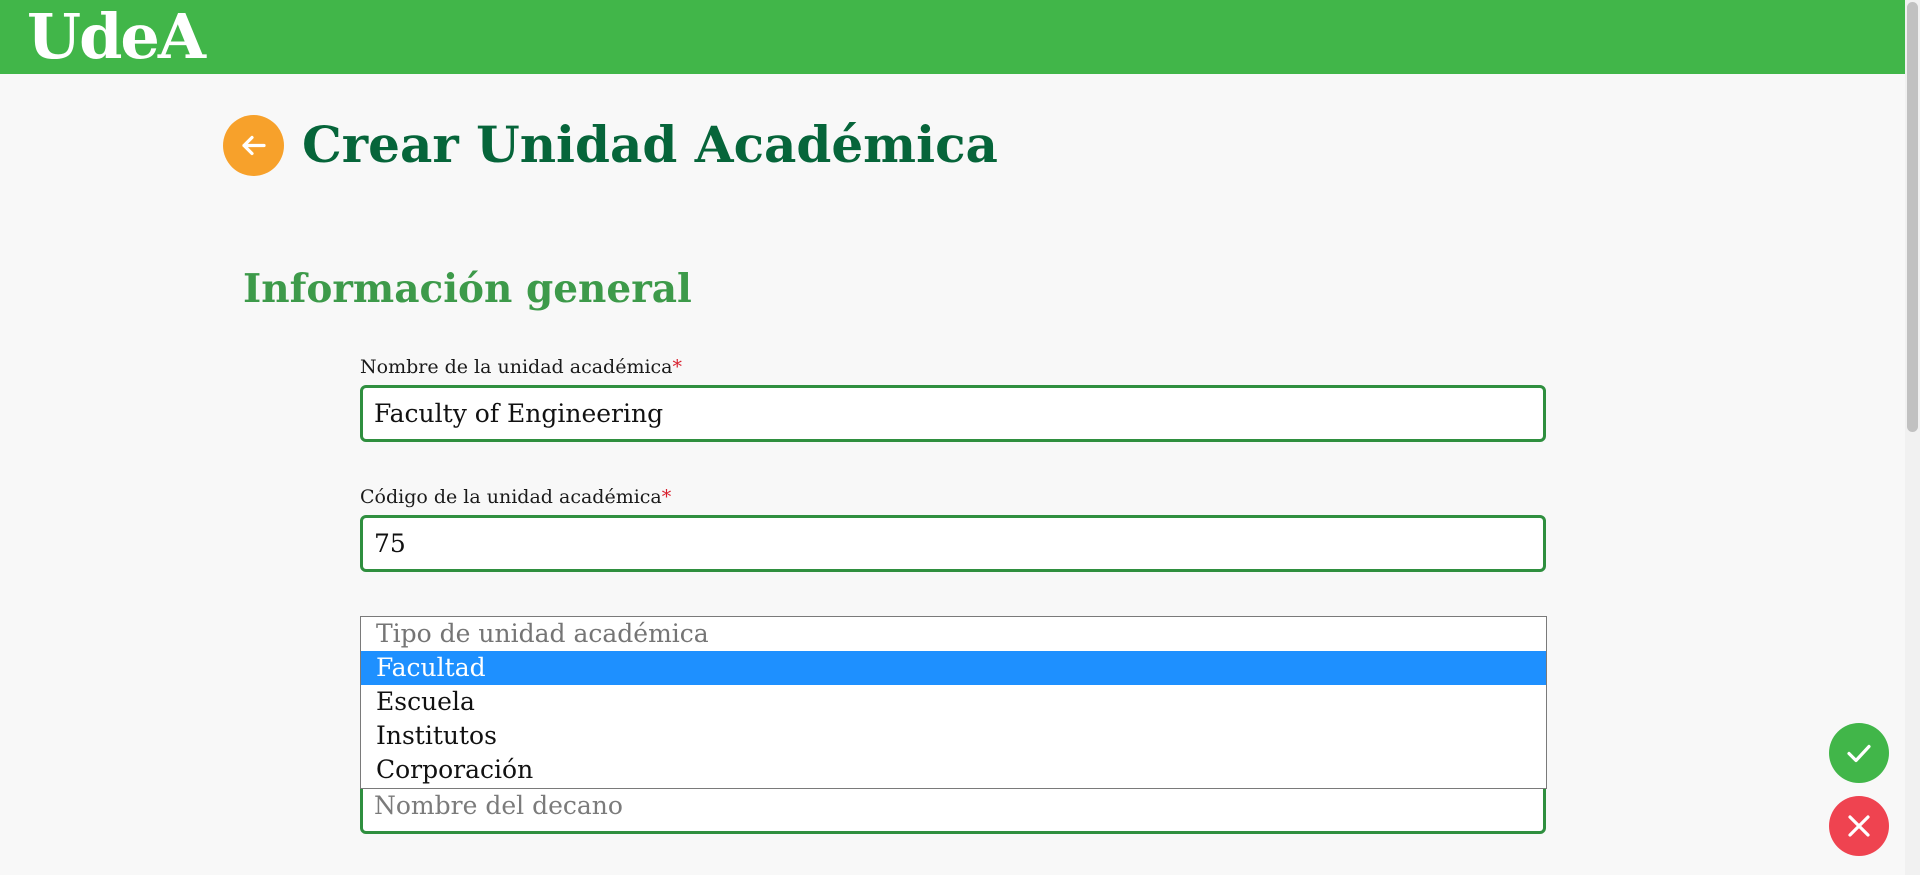 The width and height of the screenshot is (1920, 875). What do you see at coordinates (953, 736) in the screenshot?
I see `dropdown-option-institutos: Institutos` at bounding box center [953, 736].